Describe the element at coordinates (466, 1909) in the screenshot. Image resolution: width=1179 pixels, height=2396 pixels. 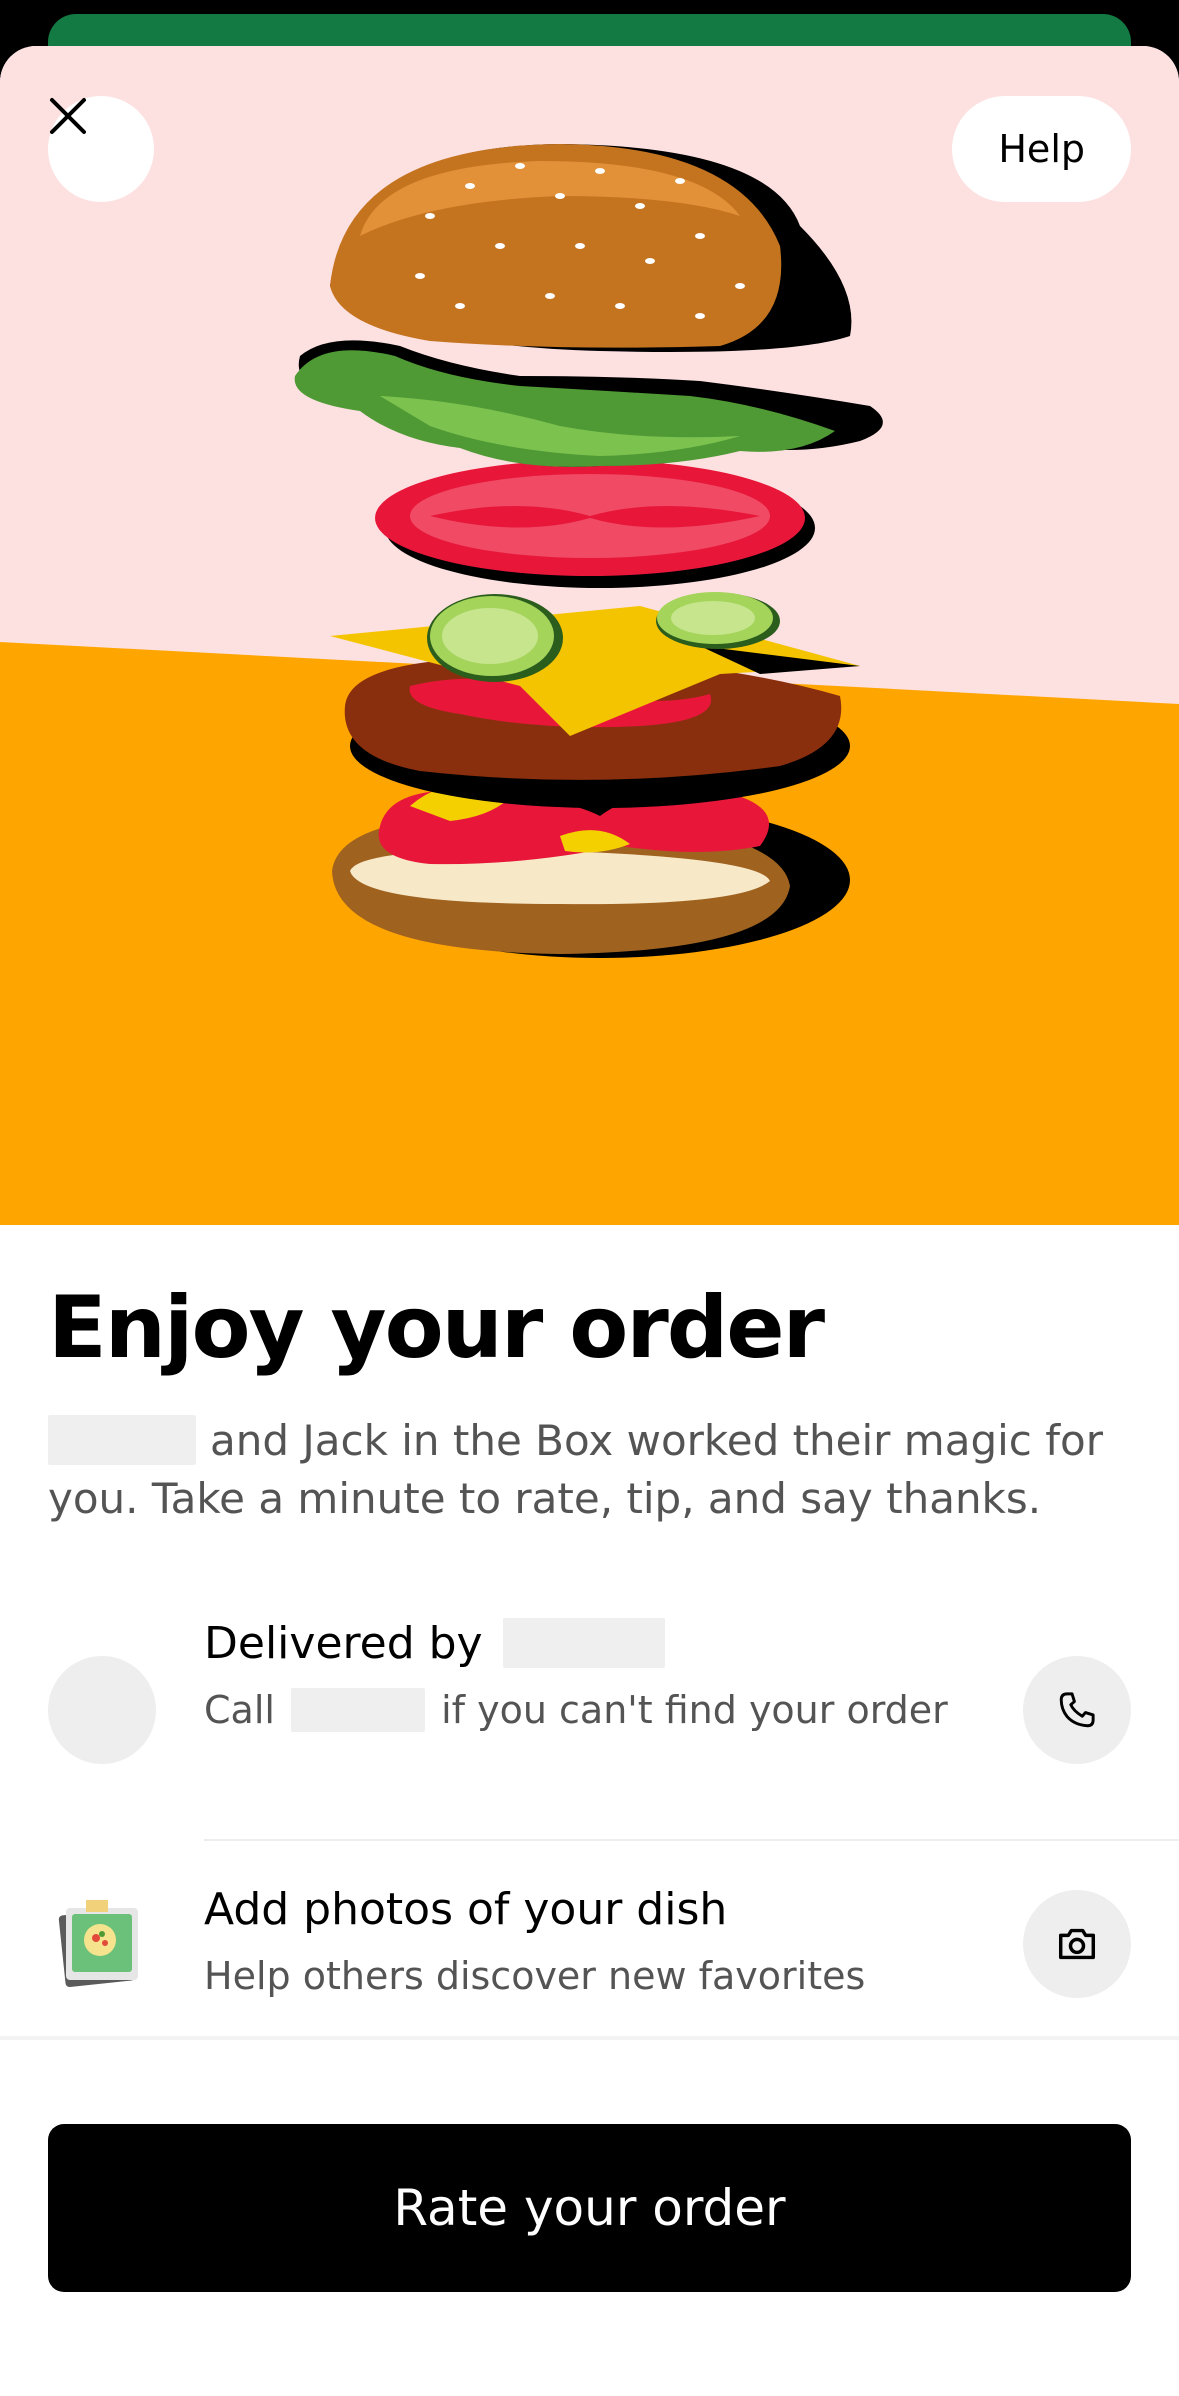
I see `photos-title: Add photos of your dish` at that location.